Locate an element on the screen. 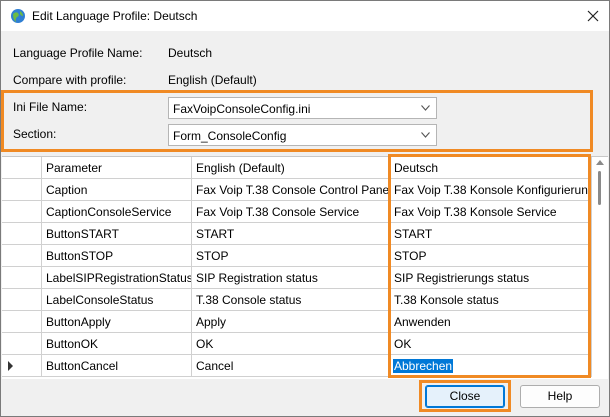 The image size is (610, 417). scrollbar-thumb is located at coordinates (599, 188).